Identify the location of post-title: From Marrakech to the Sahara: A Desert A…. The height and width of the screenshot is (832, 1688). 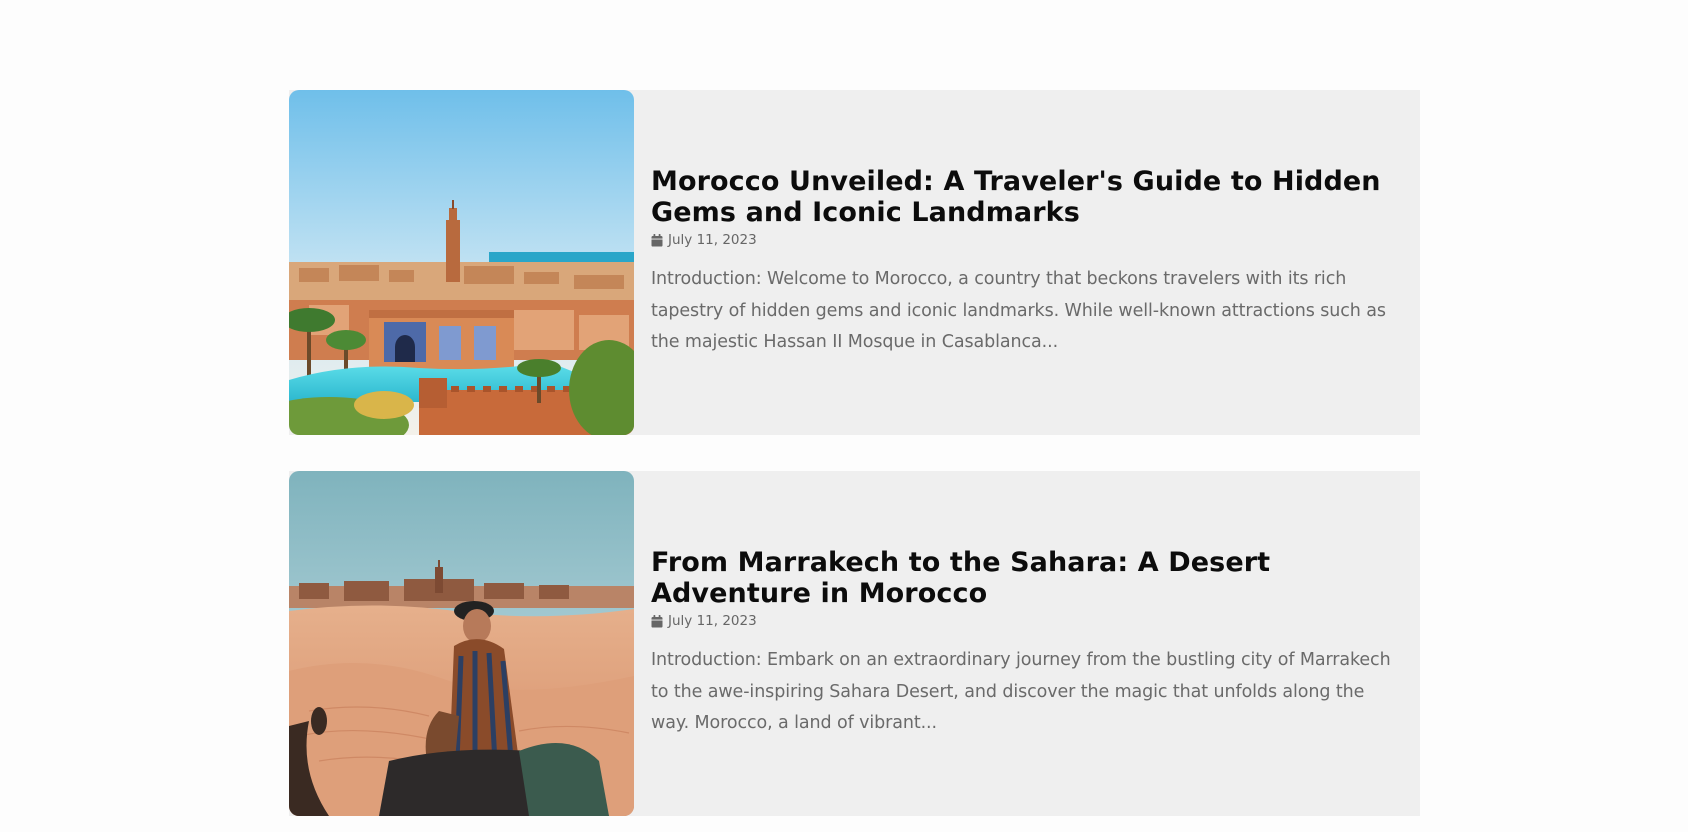
(1026, 578).